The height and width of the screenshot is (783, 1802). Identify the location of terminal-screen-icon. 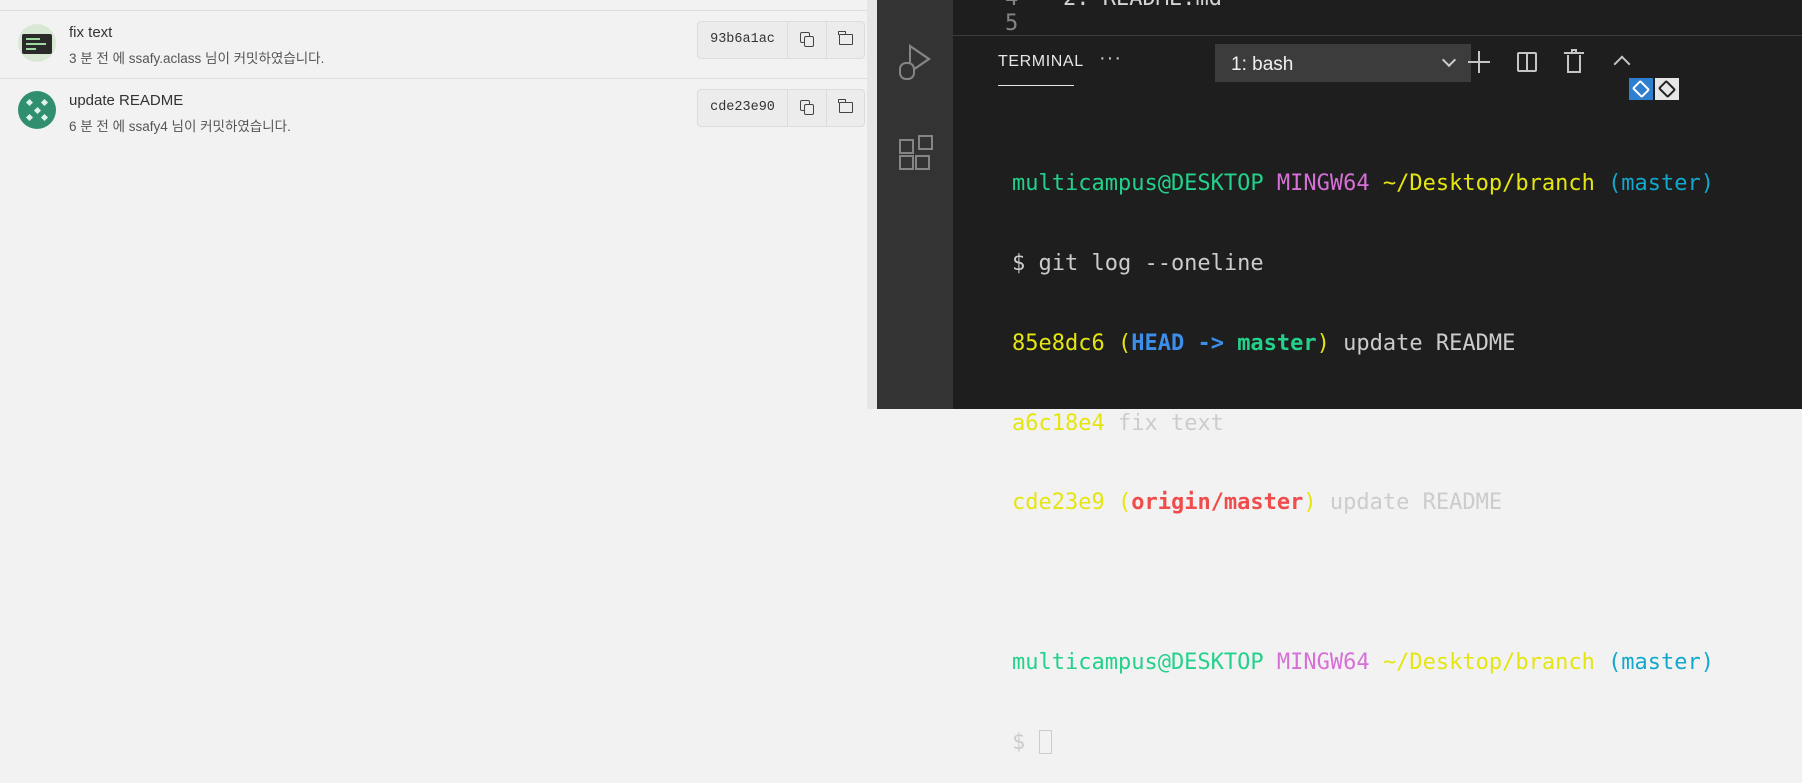
(37, 44).